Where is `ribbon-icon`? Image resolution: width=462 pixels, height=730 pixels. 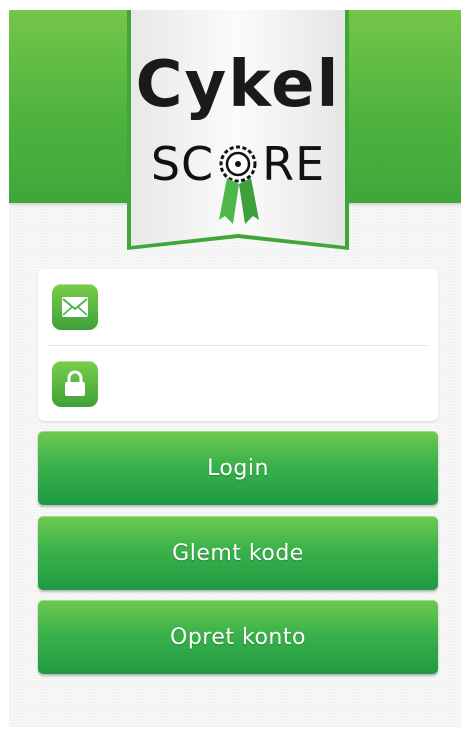
ribbon-icon is located at coordinates (239, 201).